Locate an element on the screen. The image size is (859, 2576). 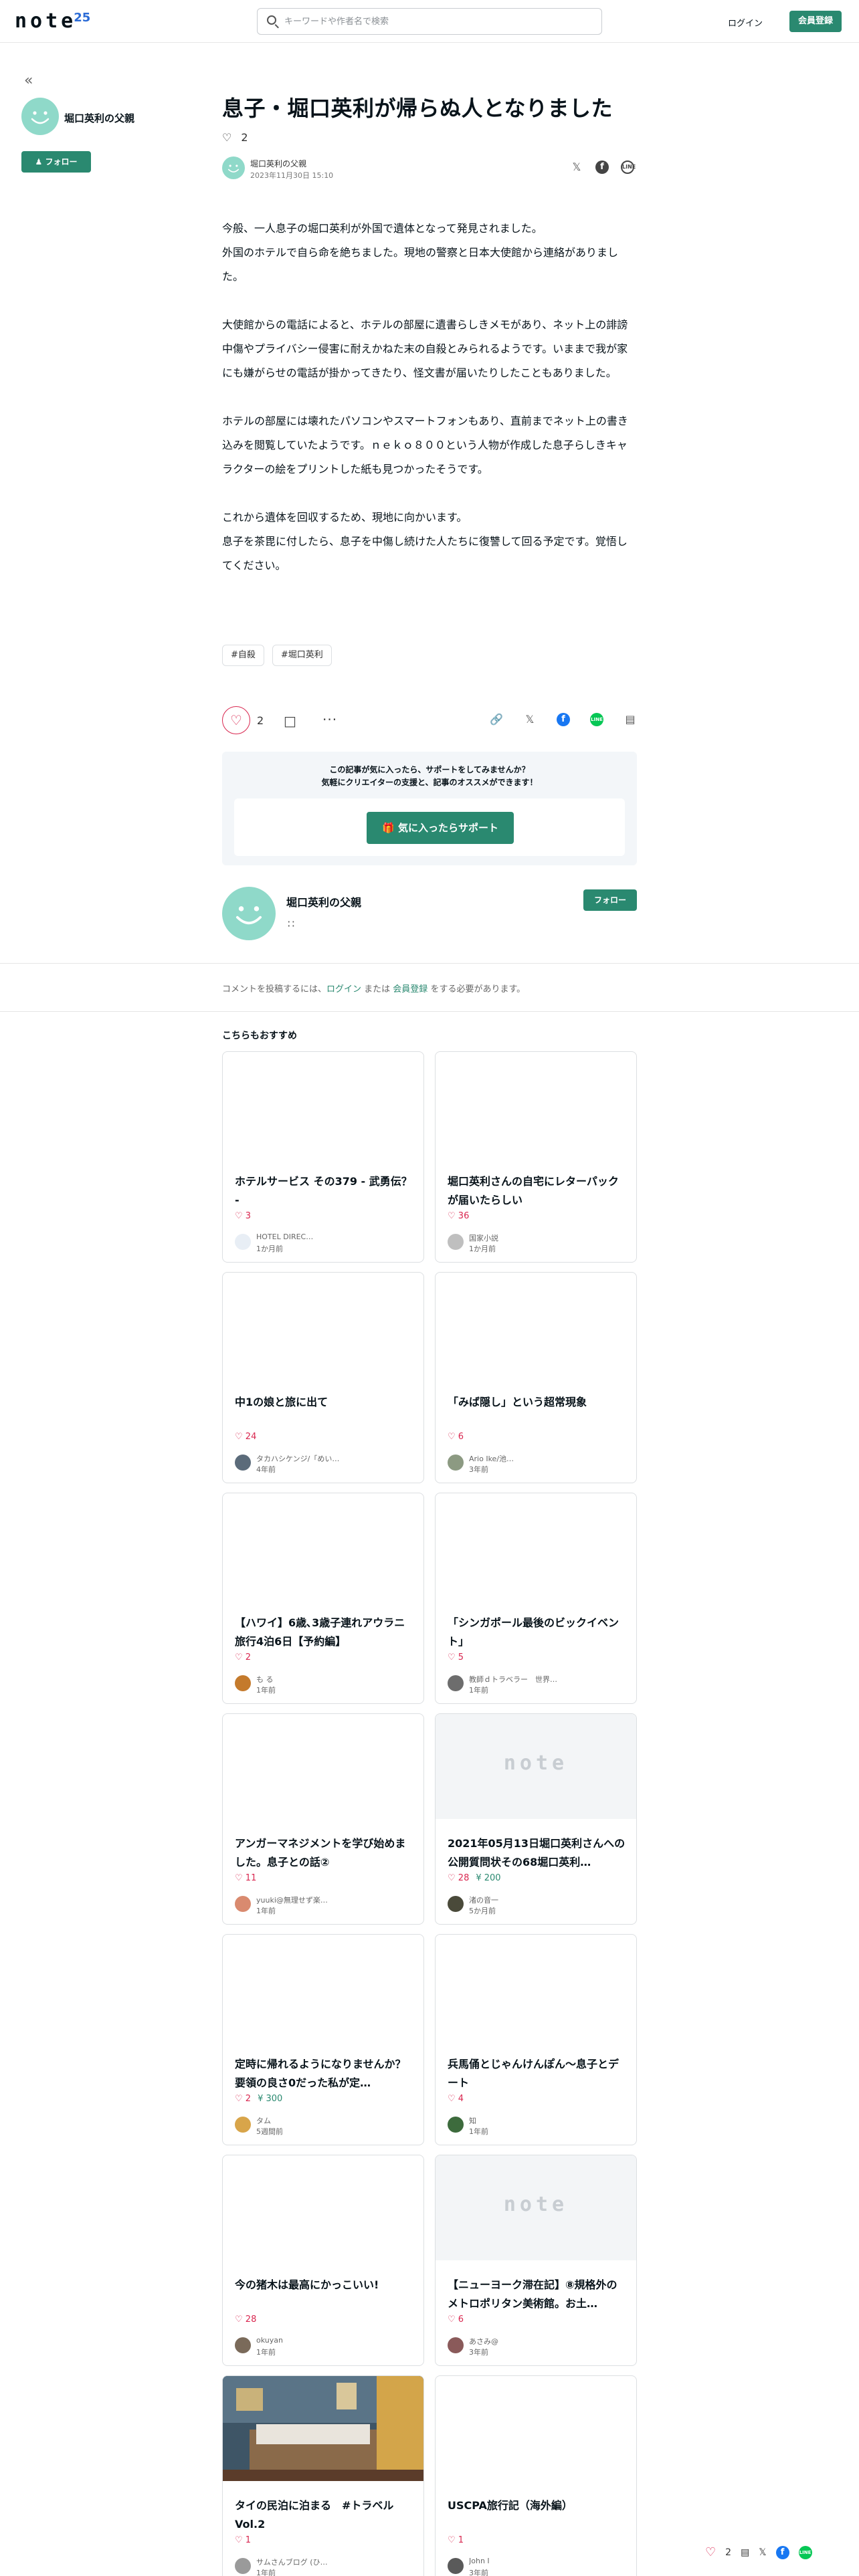
card-title: ホテルサービス その379 - 武勇伝？ - is located at coordinates (323, 1190).